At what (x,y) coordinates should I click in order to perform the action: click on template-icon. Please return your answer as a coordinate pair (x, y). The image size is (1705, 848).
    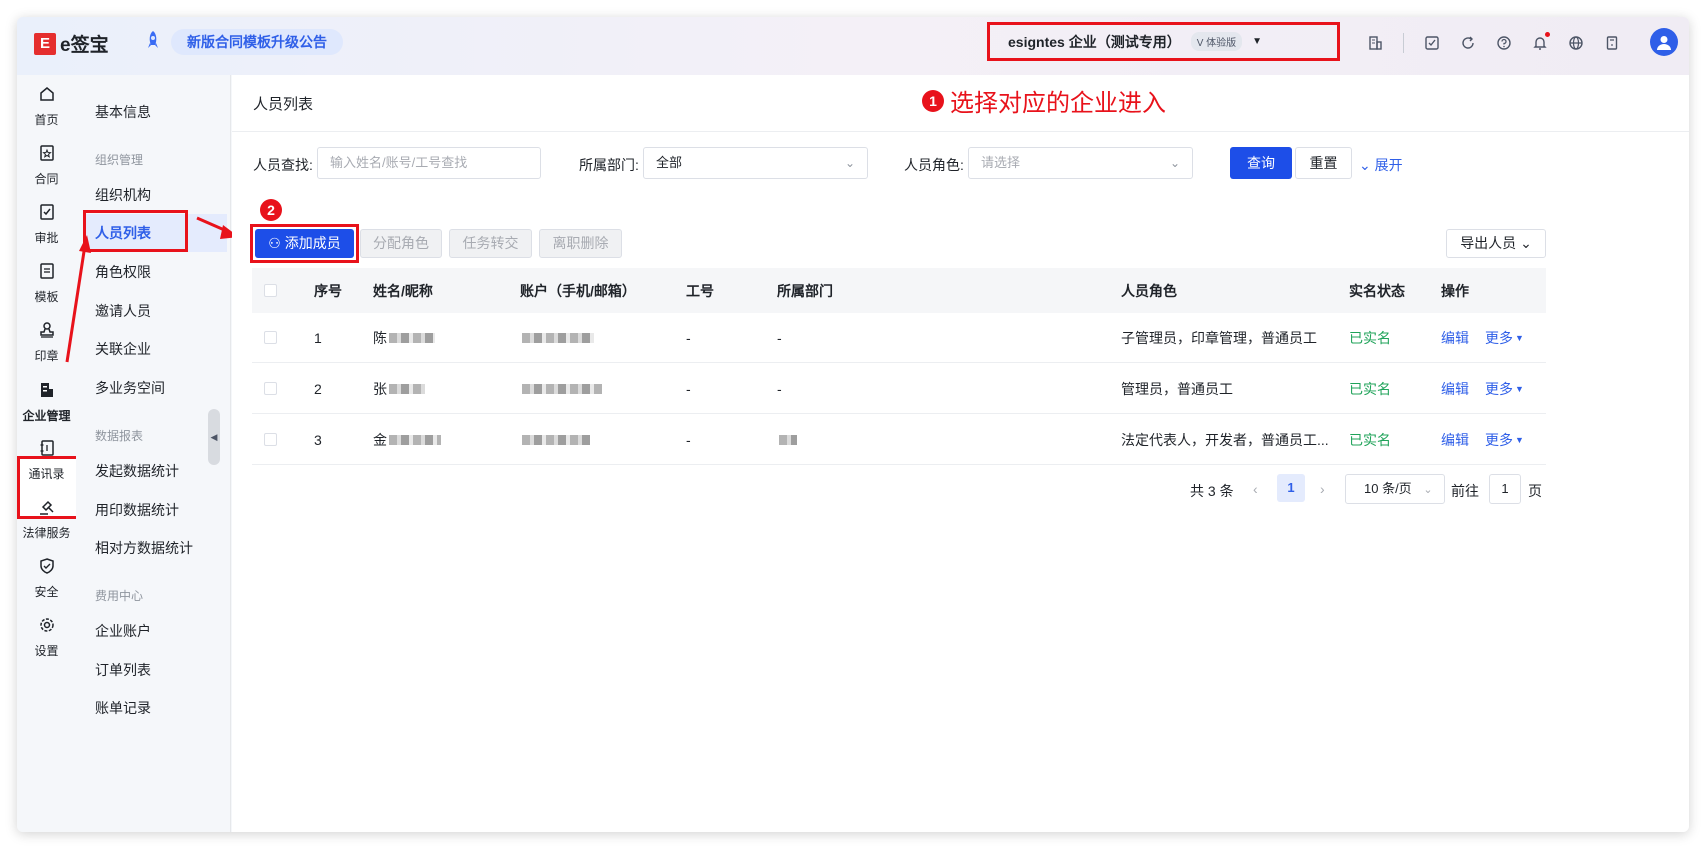
    Looking at the image, I should click on (46, 273).